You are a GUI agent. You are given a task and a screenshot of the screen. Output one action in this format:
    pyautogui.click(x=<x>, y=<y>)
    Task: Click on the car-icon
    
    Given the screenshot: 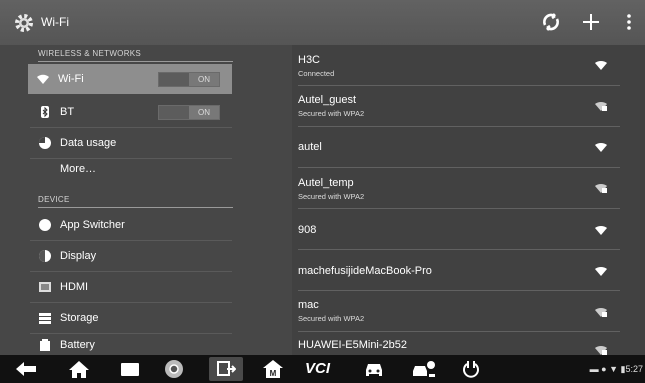 What is the action you would take?
    pyautogui.click(x=374, y=369)
    